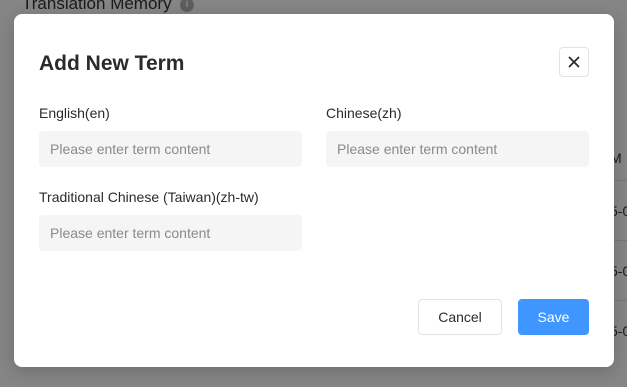 The width and height of the screenshot is (627, 387). What do you see at coordinates (460, 317) in the screenshot?
I see `cancel-button: Cancel` at bounding box center [460, 317].